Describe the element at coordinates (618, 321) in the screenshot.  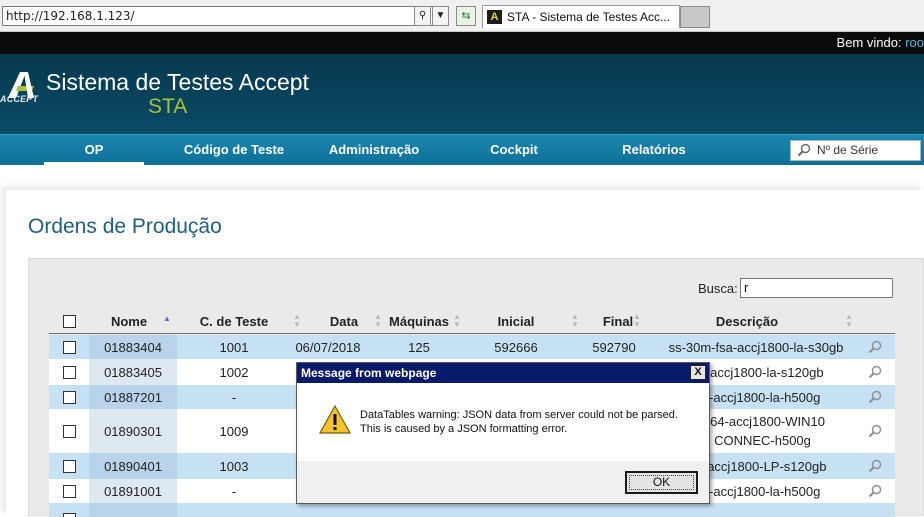
I see `col-final: Final` at that location.